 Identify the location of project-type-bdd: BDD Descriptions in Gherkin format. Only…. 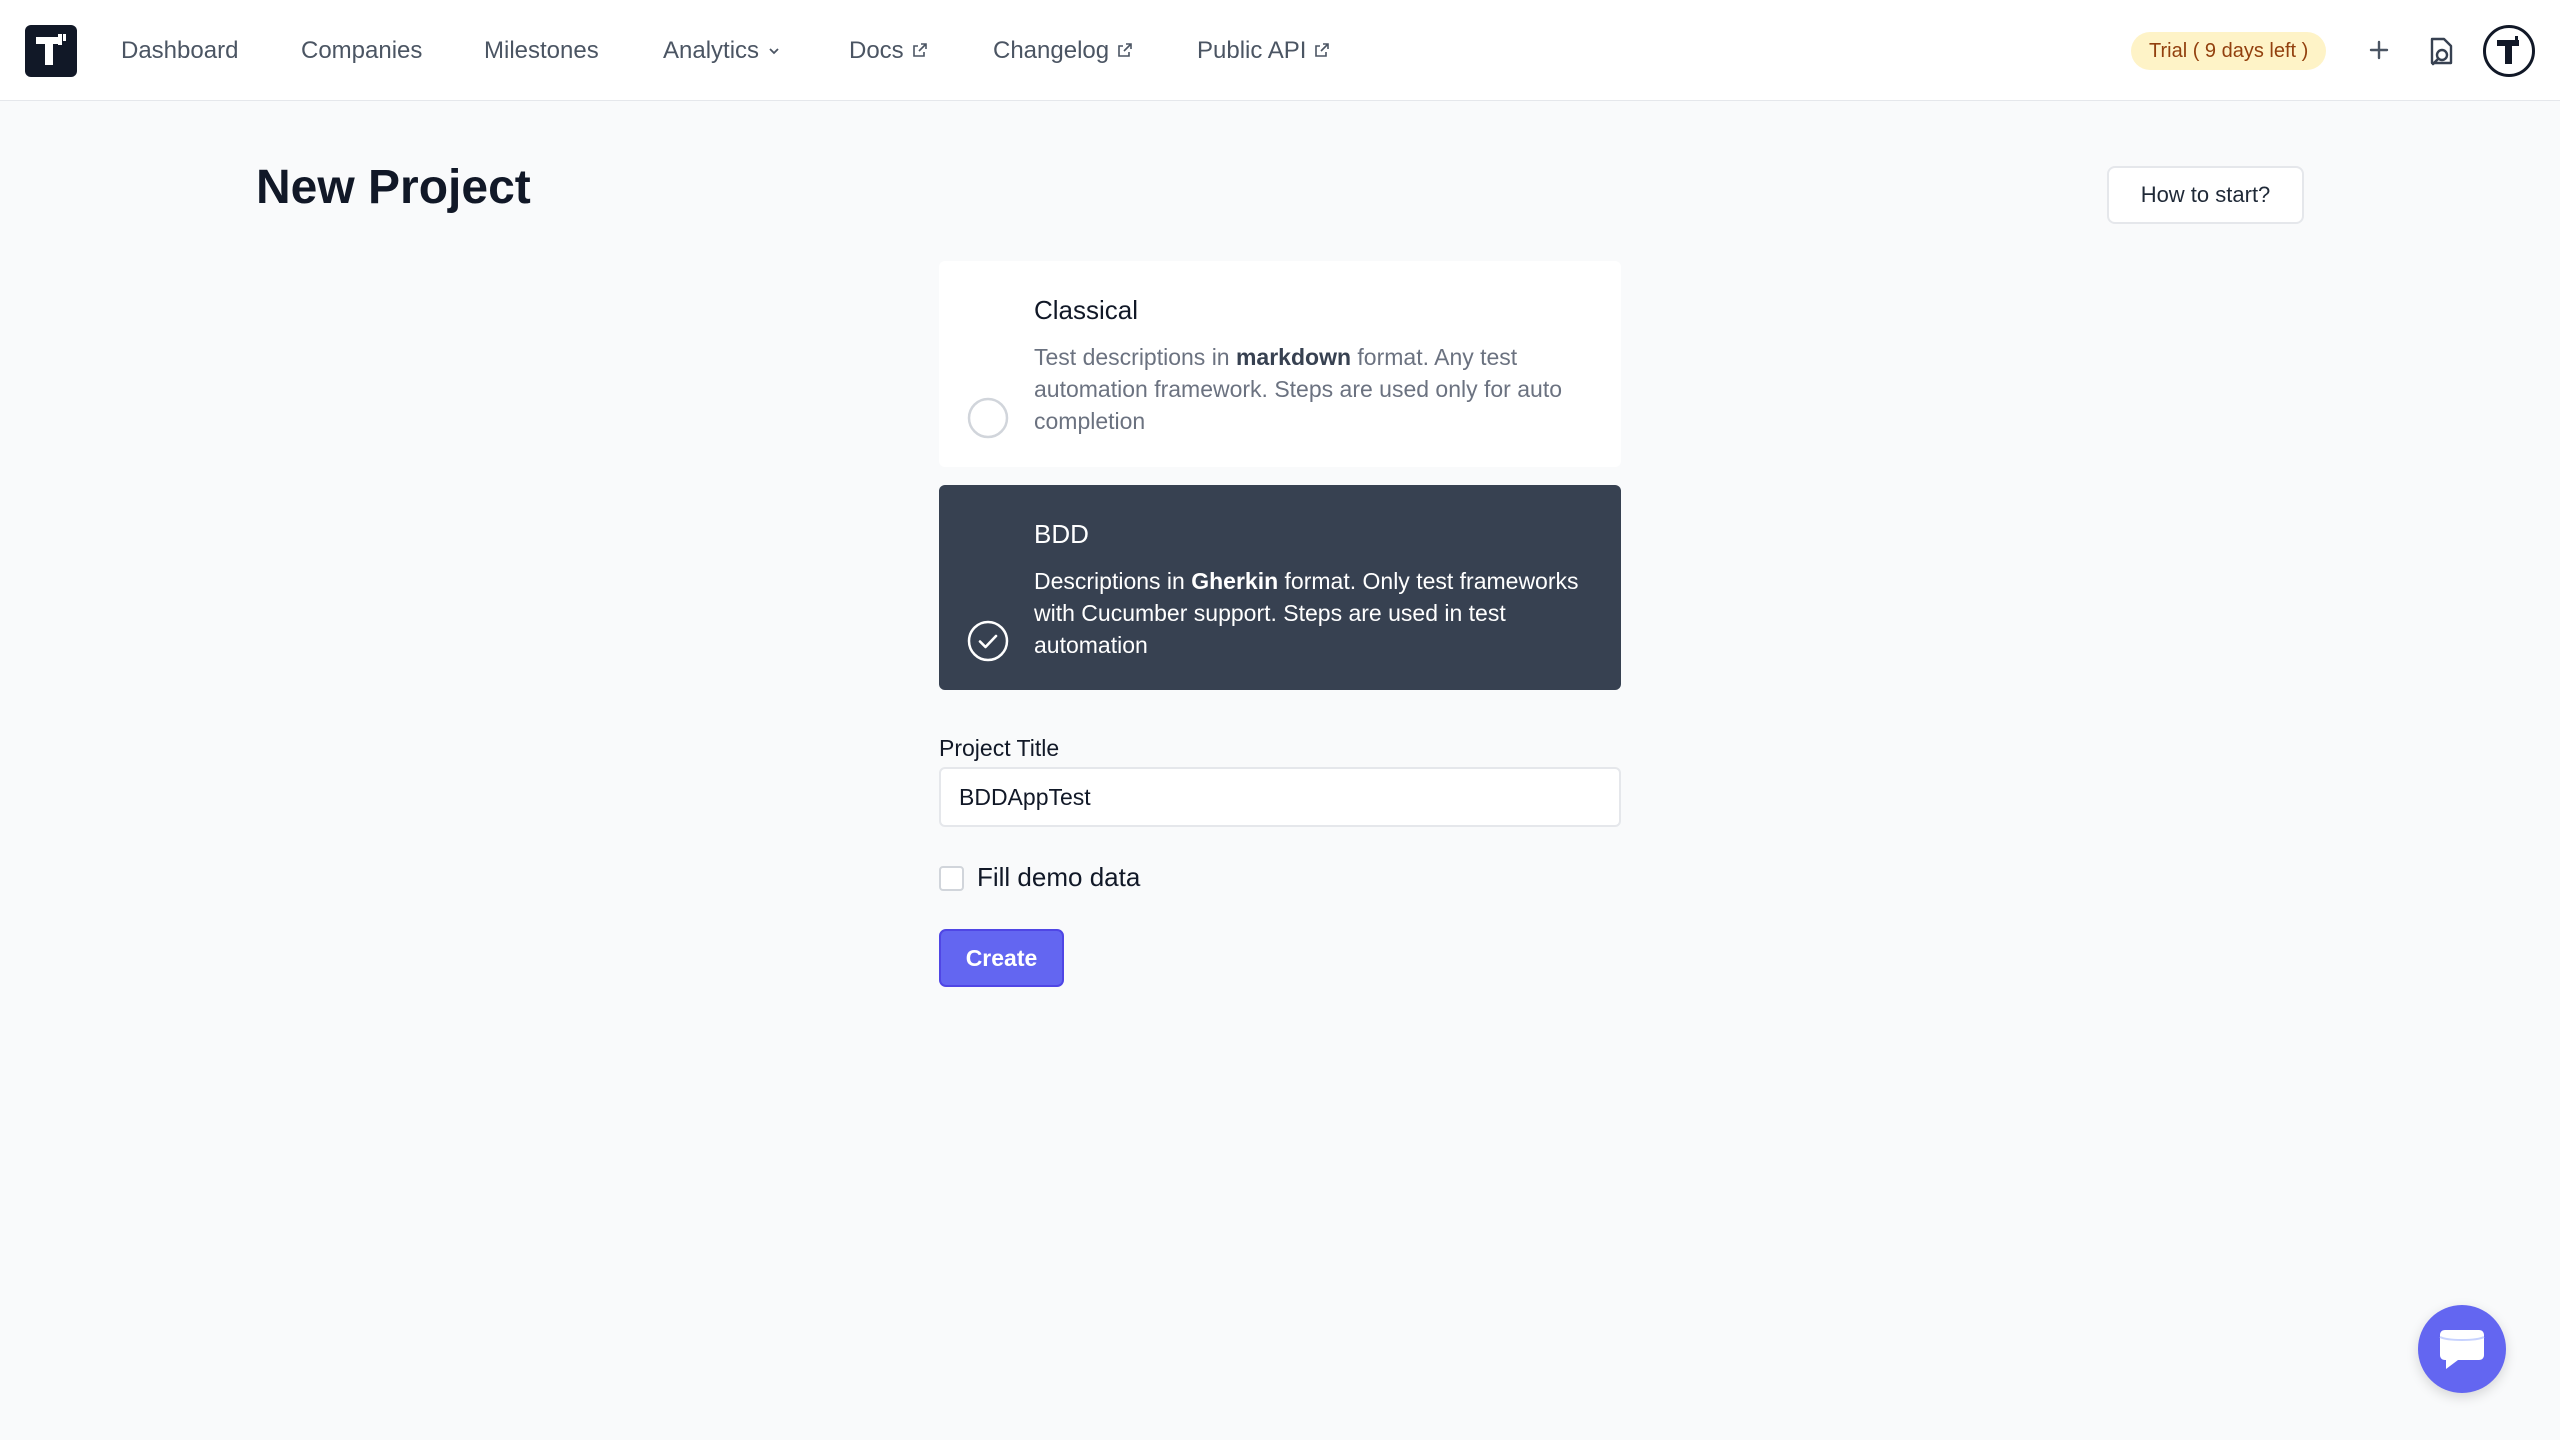
(1280, 587).